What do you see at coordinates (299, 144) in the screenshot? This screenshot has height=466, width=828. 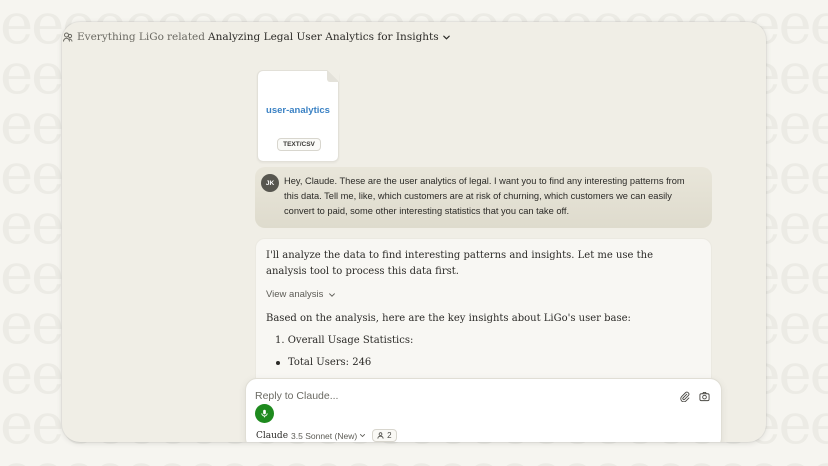 I see `attachment-type-badge: TEXT/CSV` at bounding box center [299, 144].